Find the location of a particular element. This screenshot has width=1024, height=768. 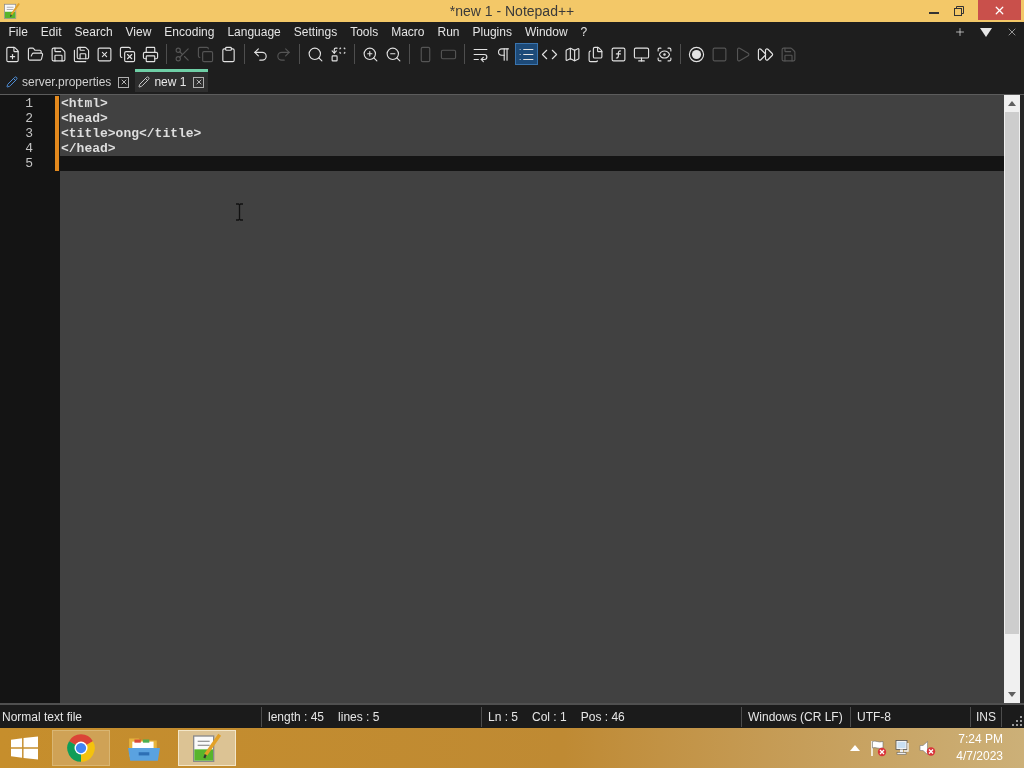

text-cursor-icon is located at coordinates (239, 212).